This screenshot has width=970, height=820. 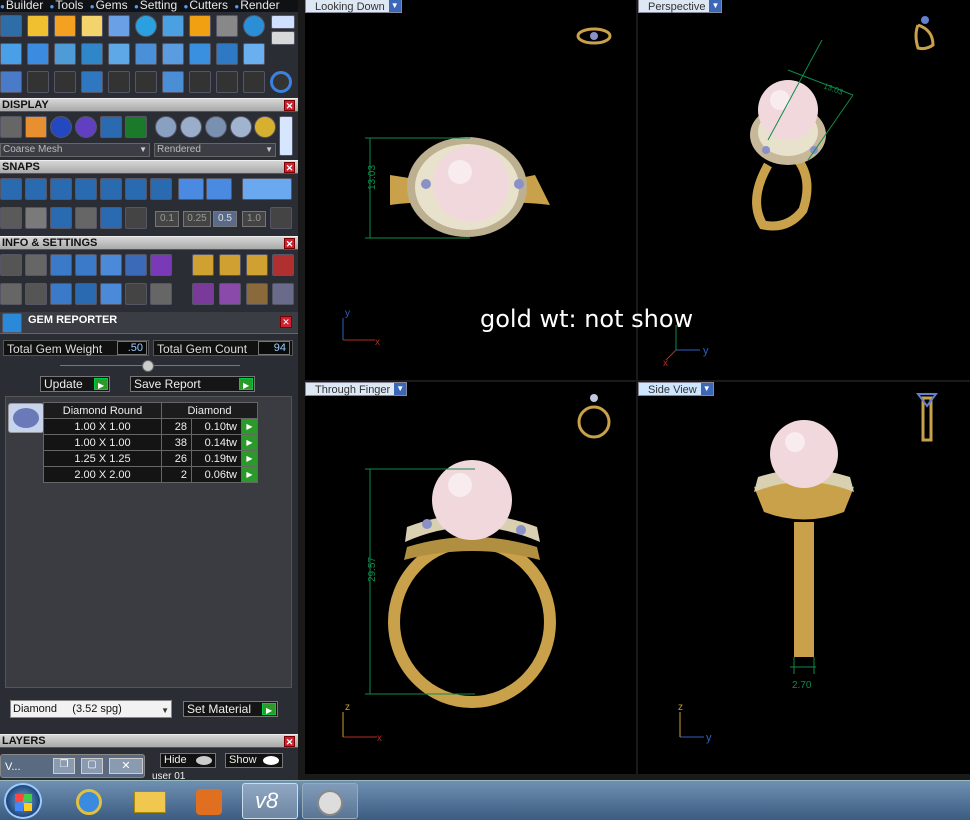 I want to click on cube-purple-icon, so click(x=161, y=265).